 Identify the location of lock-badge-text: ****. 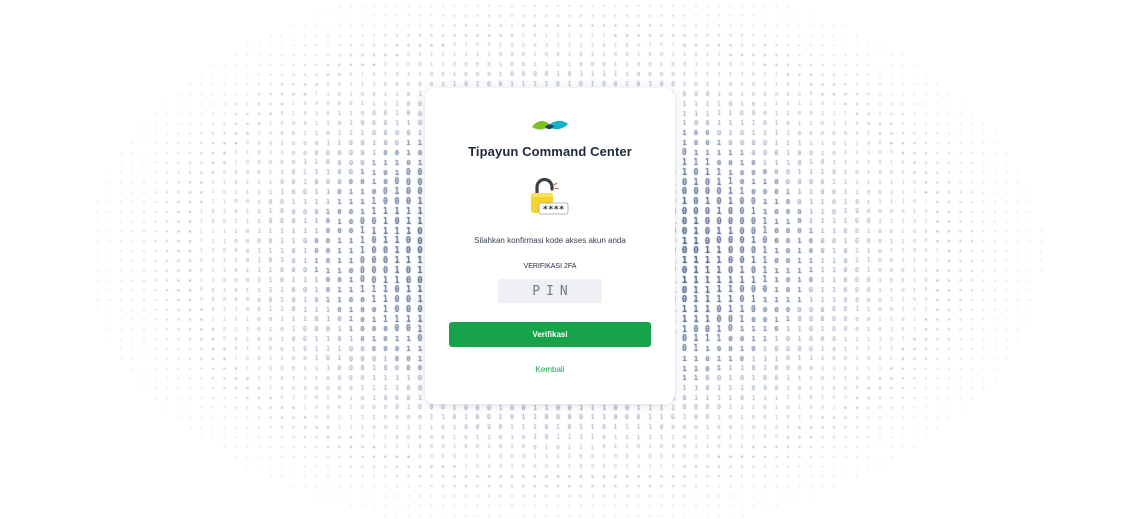
(554, 210).